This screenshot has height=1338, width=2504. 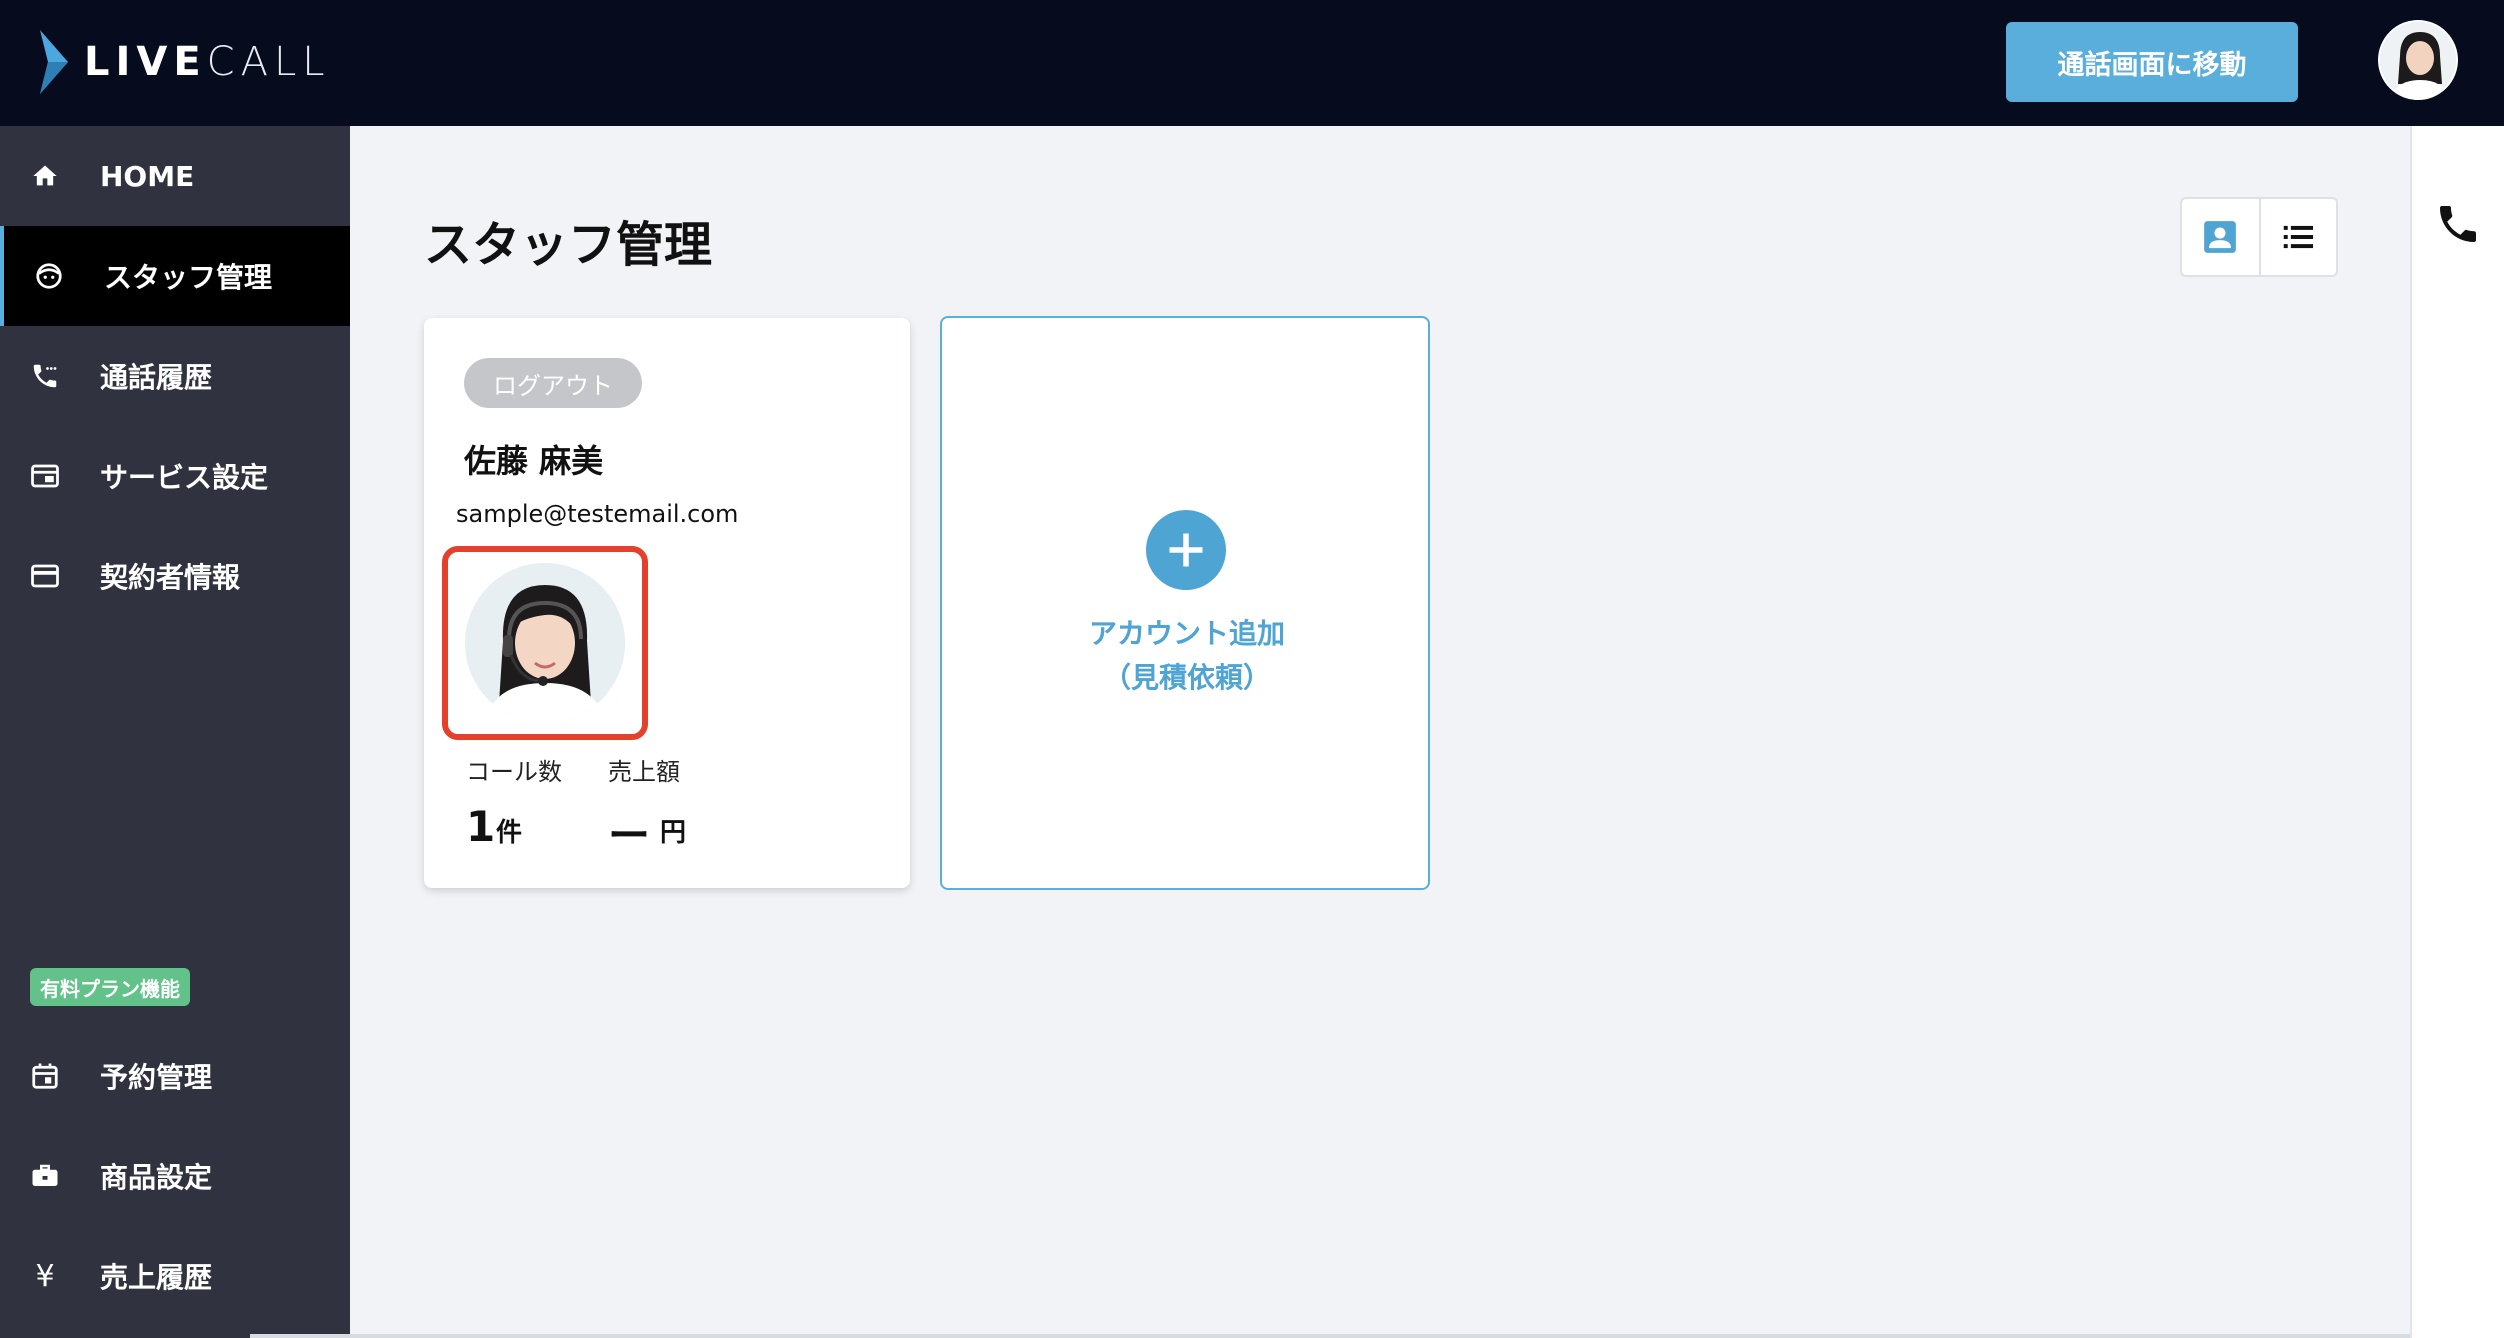 What do you see at coordinates (147, 176) in the screenshot?
I see `sidebar-item-label: HOME` at bounding box center [147, 176].